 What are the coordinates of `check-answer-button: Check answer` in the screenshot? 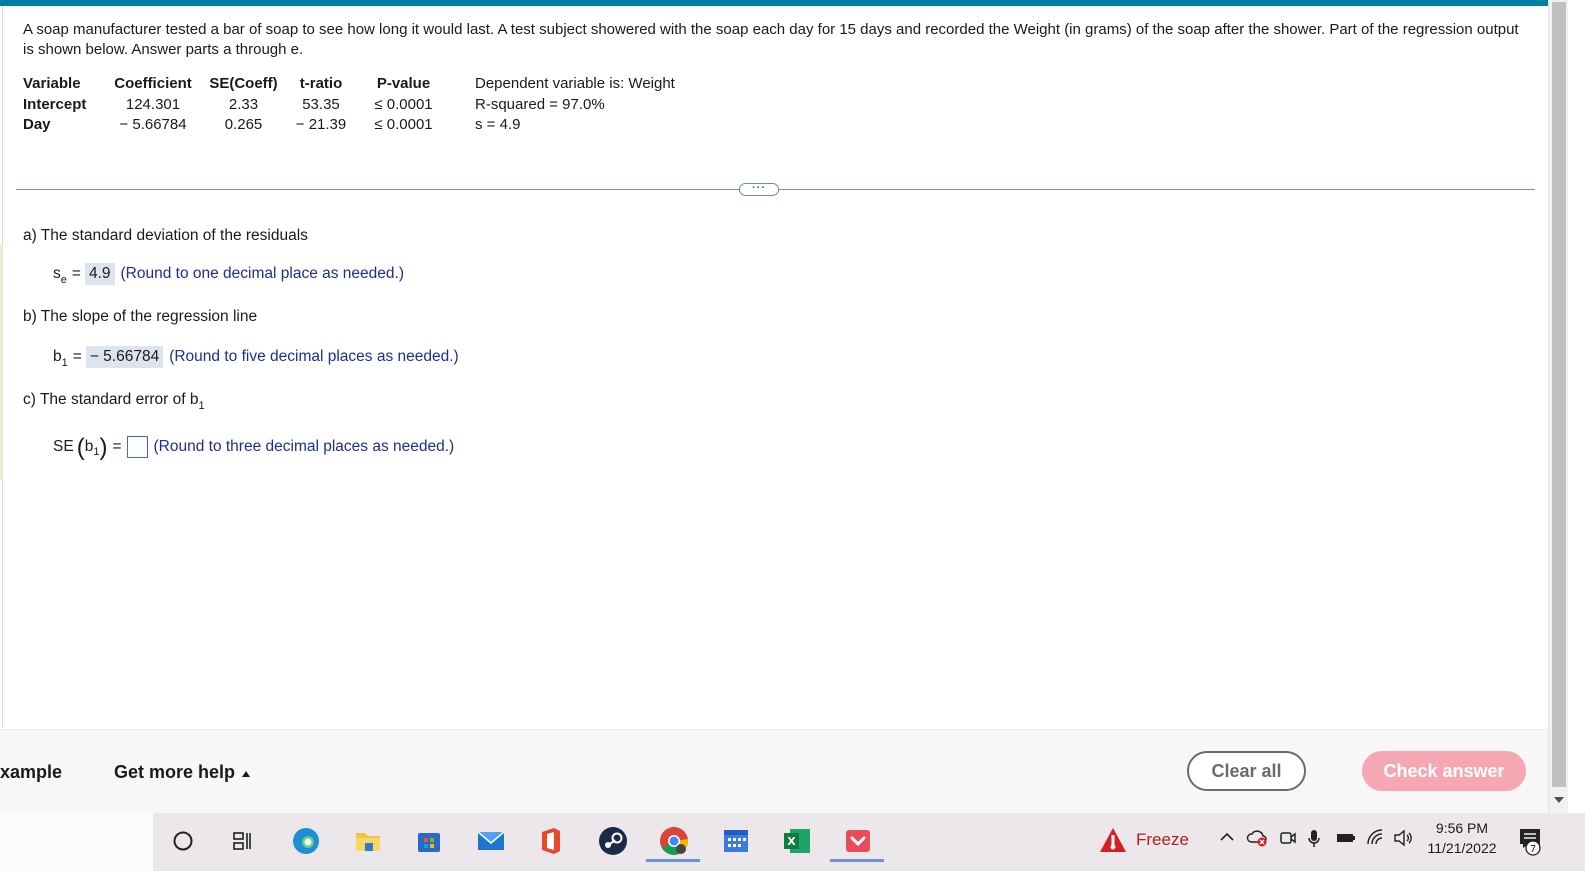 It's located at (1444, 771).